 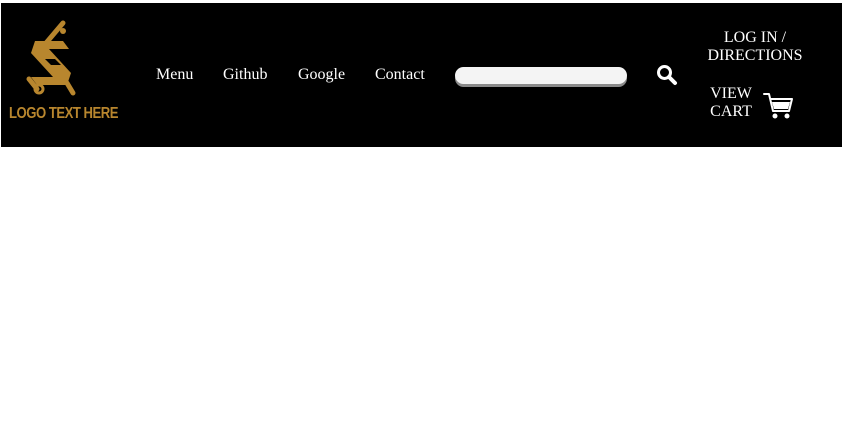 I want to click on view-label: VIEW, so click(x=731, y=93).